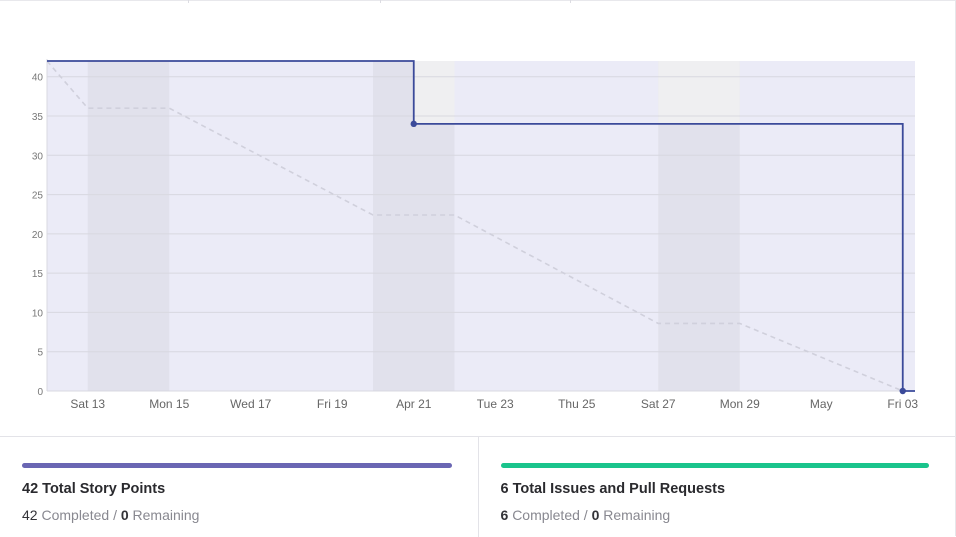 The width and height of the screenshot is (956, 537). I want to click on y-tick-label: 5, so click(40, 353).